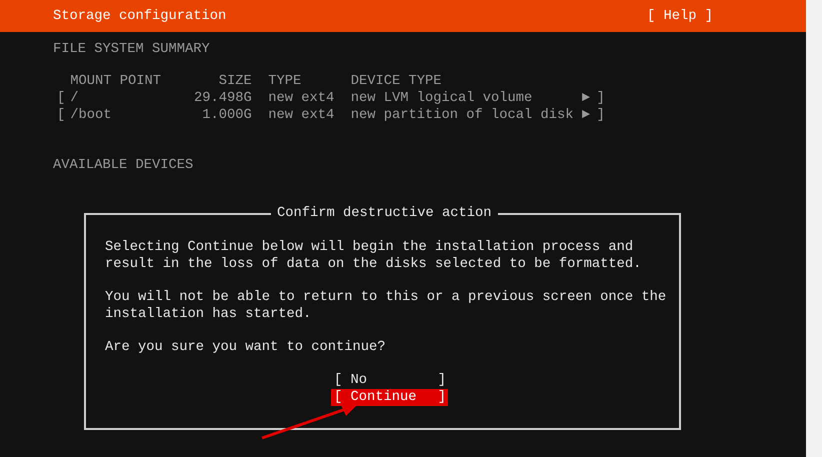  I want to click on size-cell-text: 1.000G, so click(226, 115).